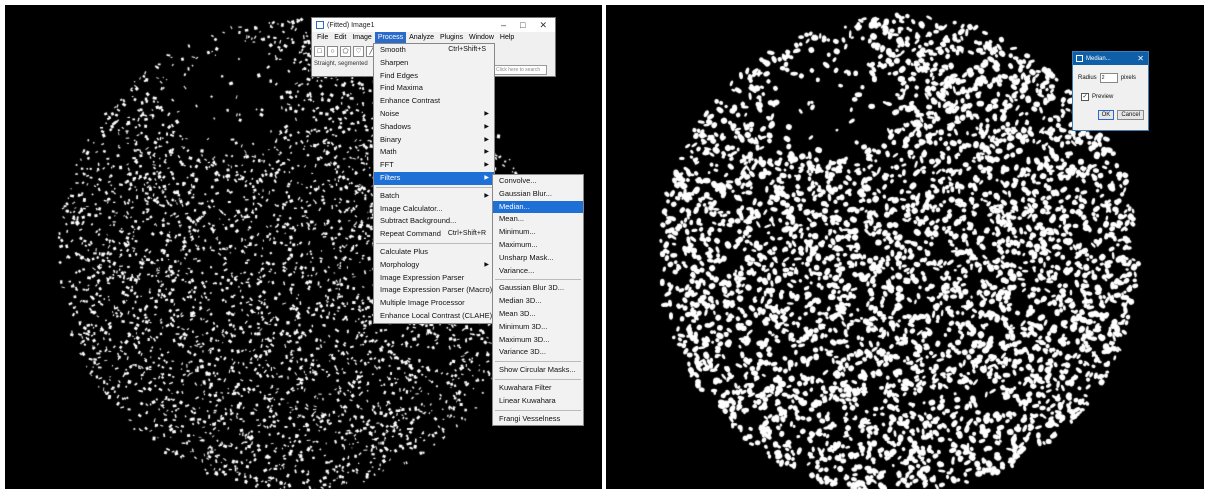 This screenshot has width=1206, height=493. Describe the element at coordinates (434, 88) in the screenshot. I see `menu-item-find-maxima: Find Maxima` at that location.